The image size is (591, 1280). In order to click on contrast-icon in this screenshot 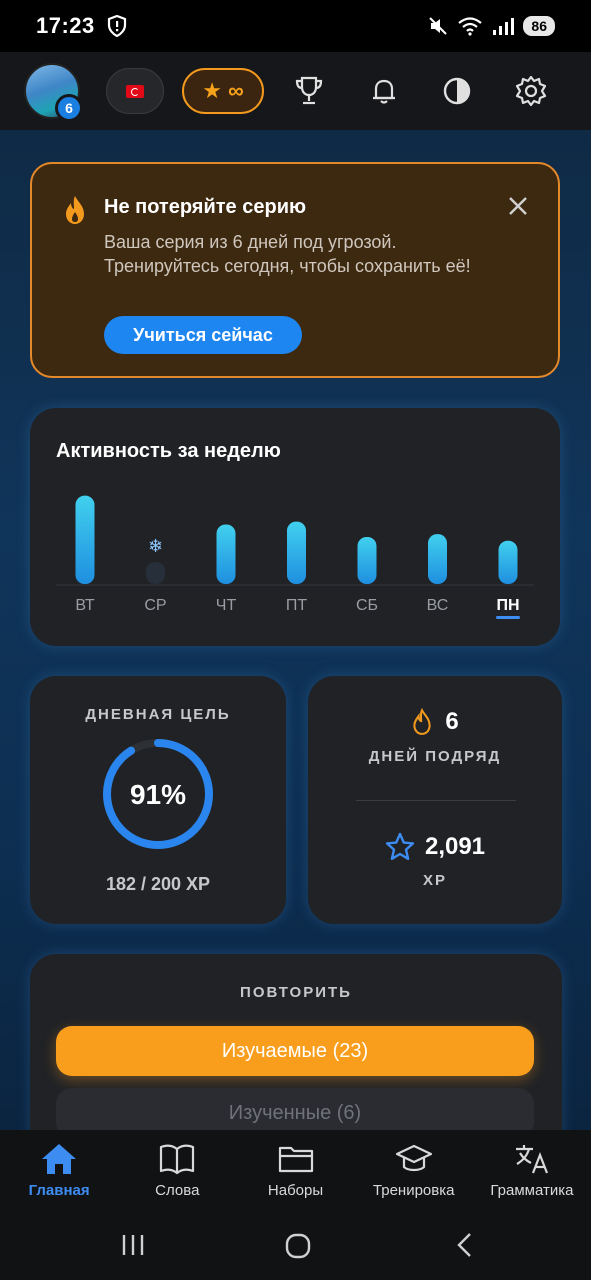, I will do `click(457, 91)`.